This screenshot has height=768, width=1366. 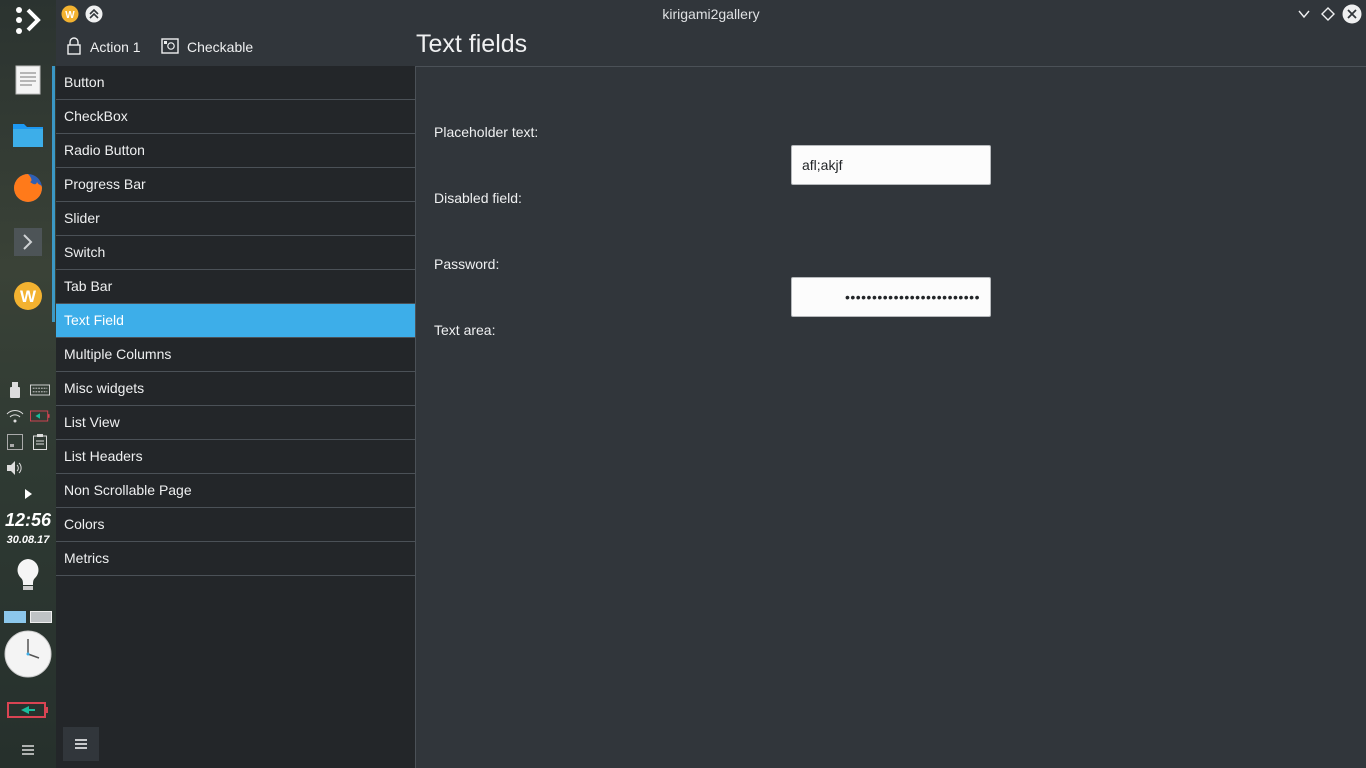 I want to click on usb-device-icon, so click(x=15, y=390).